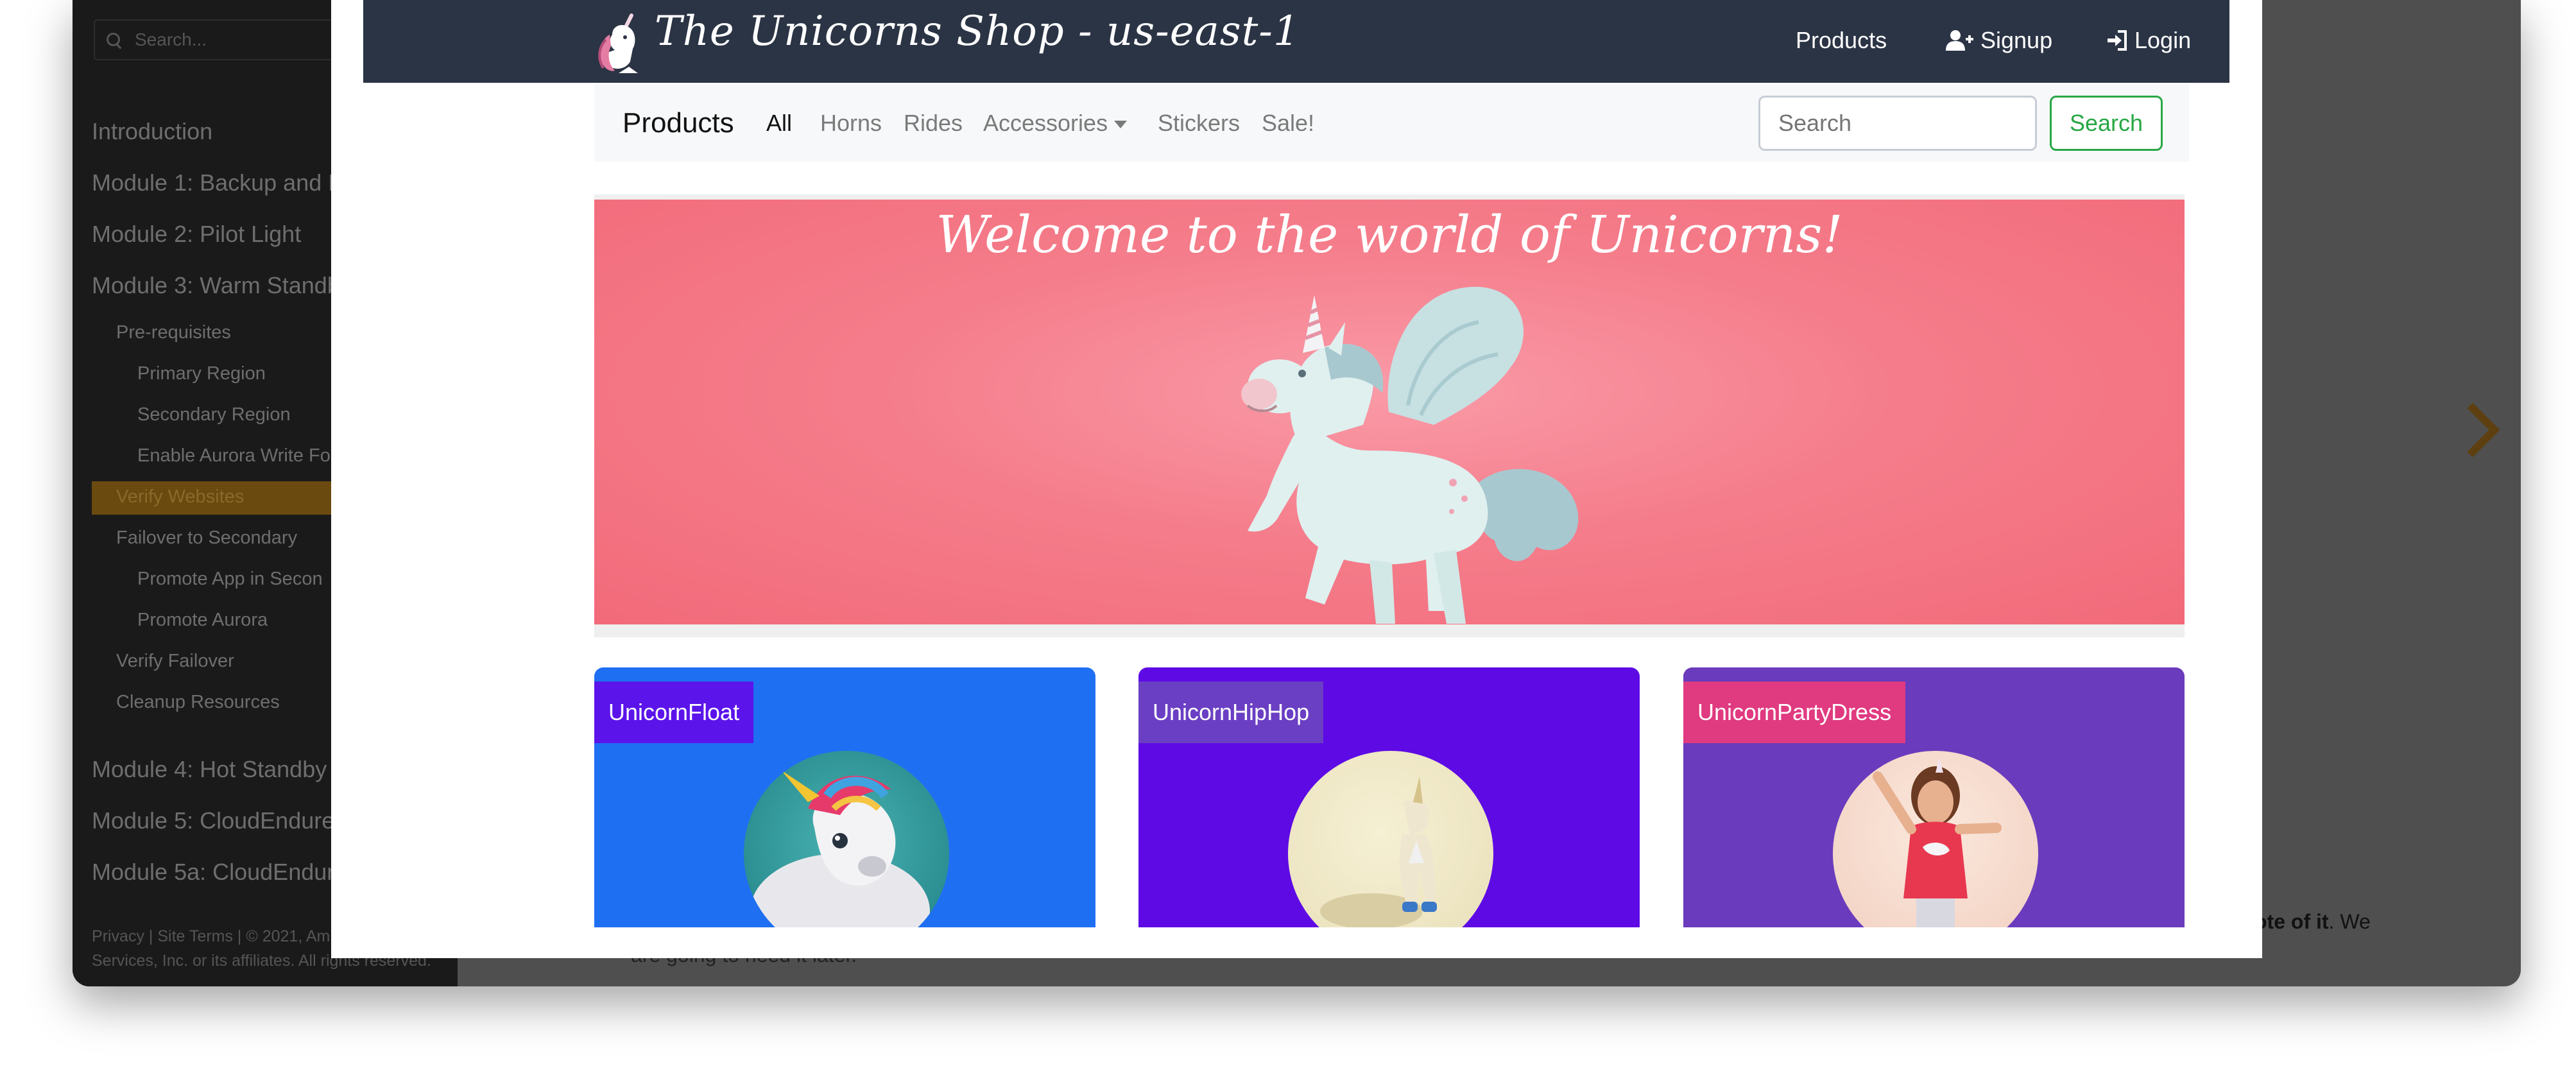 This screenshot has height=1082, width=2576. What do you see at coordinates (933, 124) in the screenshot?
I see `subnav-link-rides: Rides` at bounding box center [933, 124].